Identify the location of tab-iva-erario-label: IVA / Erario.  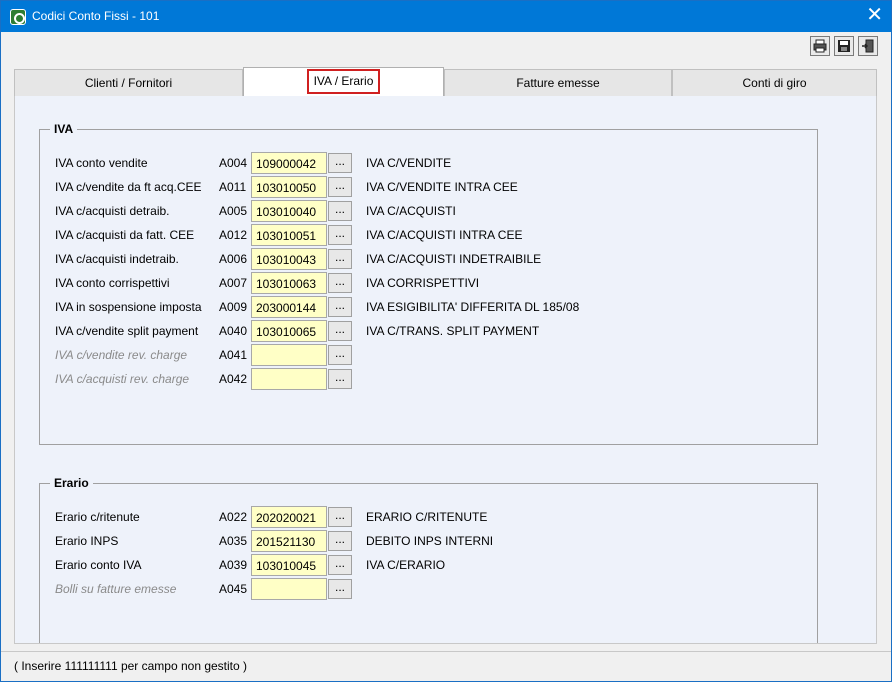
(343, 81).